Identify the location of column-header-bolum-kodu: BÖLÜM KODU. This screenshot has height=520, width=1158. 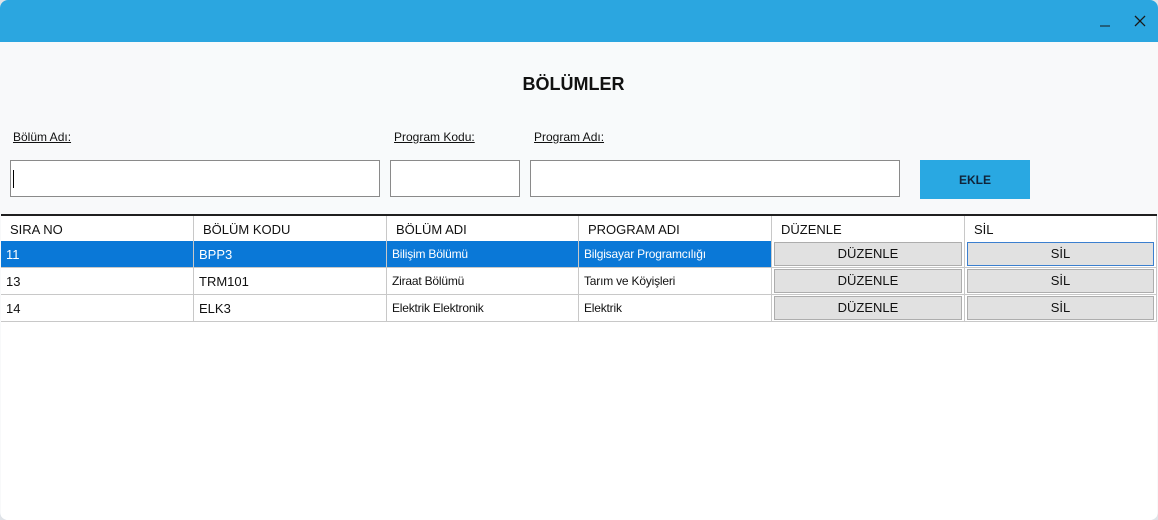
(290, 229).